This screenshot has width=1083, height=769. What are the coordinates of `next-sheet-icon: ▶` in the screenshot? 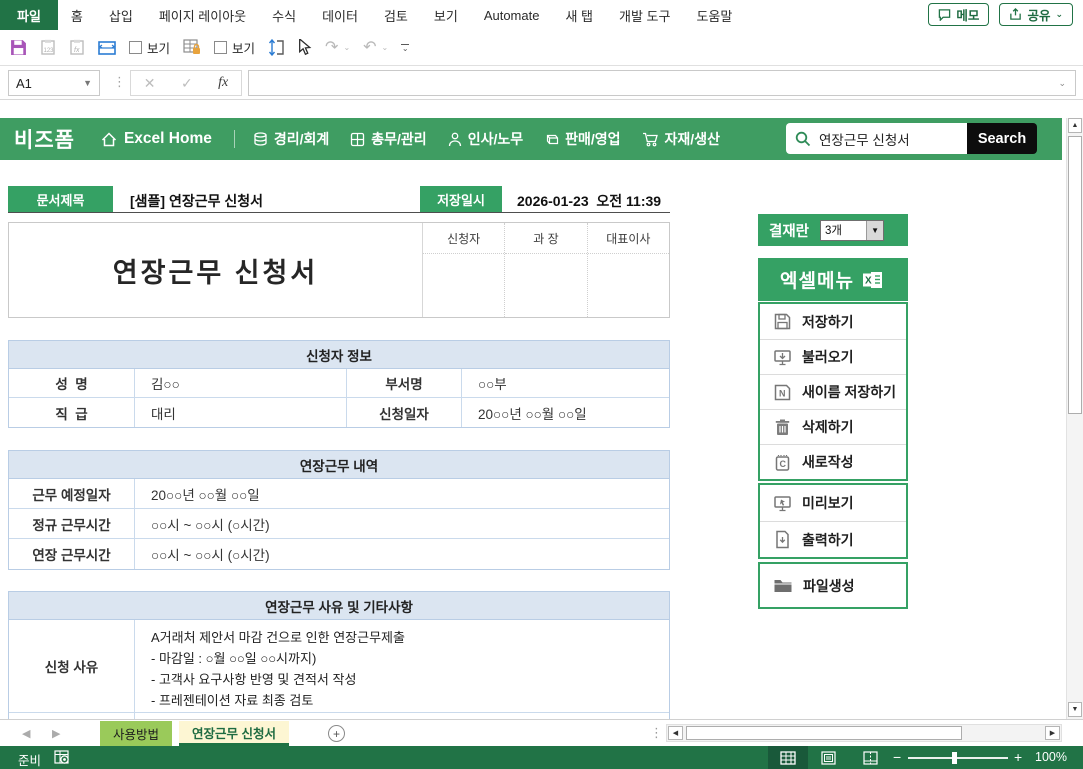 It's located at (56, 733).